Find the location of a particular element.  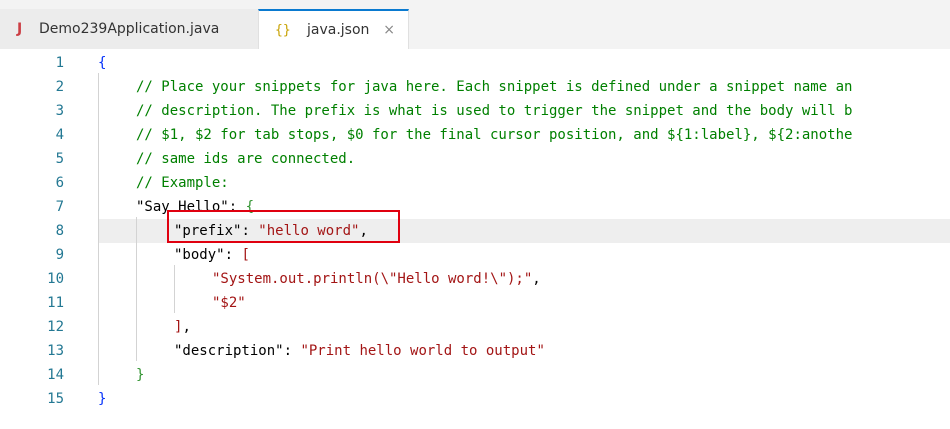

line-number: 9 is located at coordinates (59, 255).